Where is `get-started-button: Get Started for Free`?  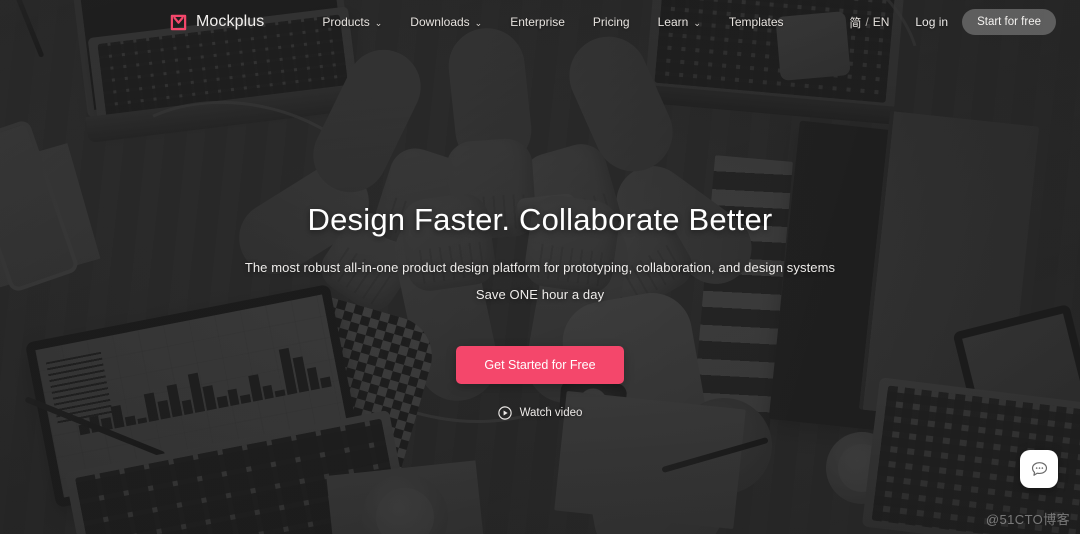
get-started-button: Get Started for Free is located at coordinates (540, 365).